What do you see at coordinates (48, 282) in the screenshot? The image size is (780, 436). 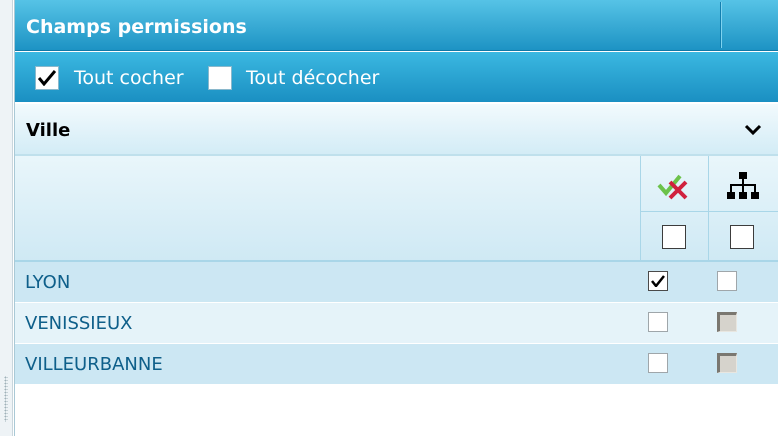 I see `row-label: LYON` at bounding box center [48, 282].